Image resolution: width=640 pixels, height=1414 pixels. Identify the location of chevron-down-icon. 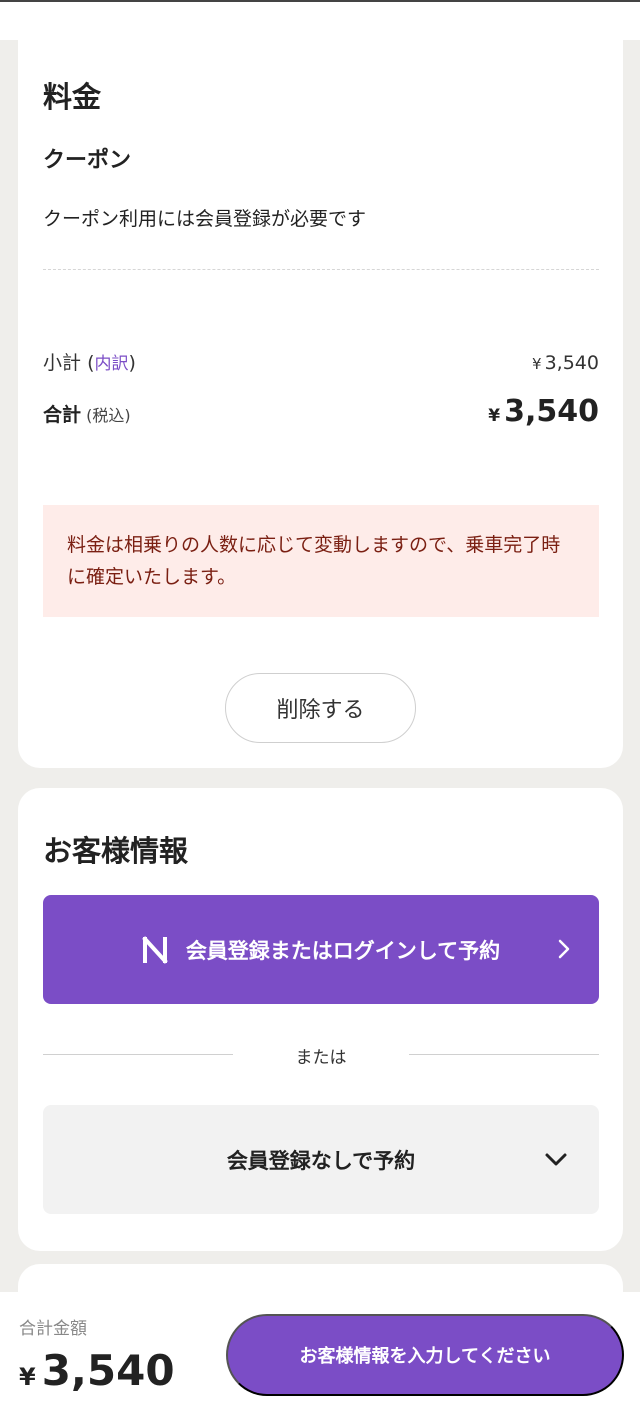
(556, 1160).